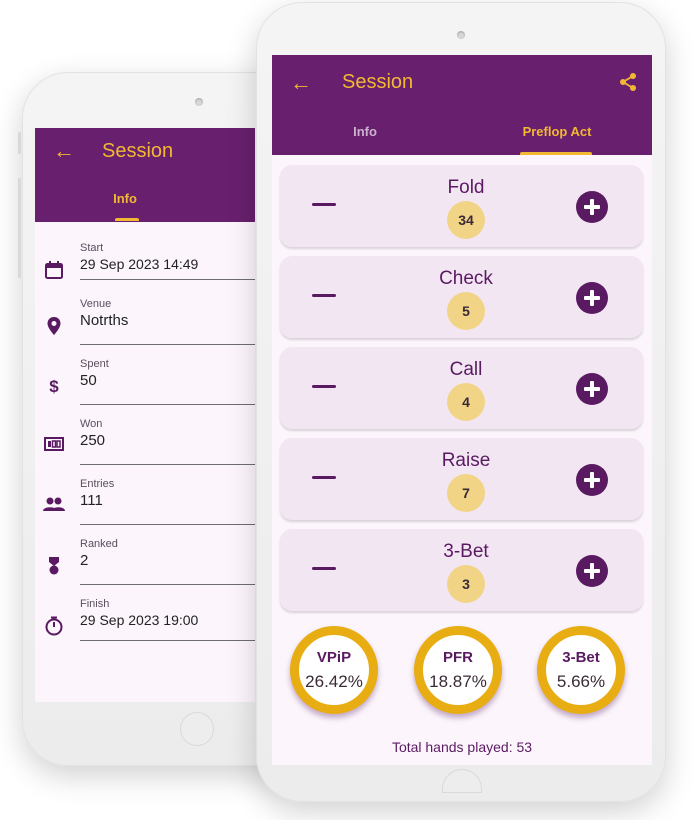 The image size is (694, 820). Describe the element at coordinates (139, 620) in the screenshot. I see `field-value: 29 Sep 2023 19:00` at that location.